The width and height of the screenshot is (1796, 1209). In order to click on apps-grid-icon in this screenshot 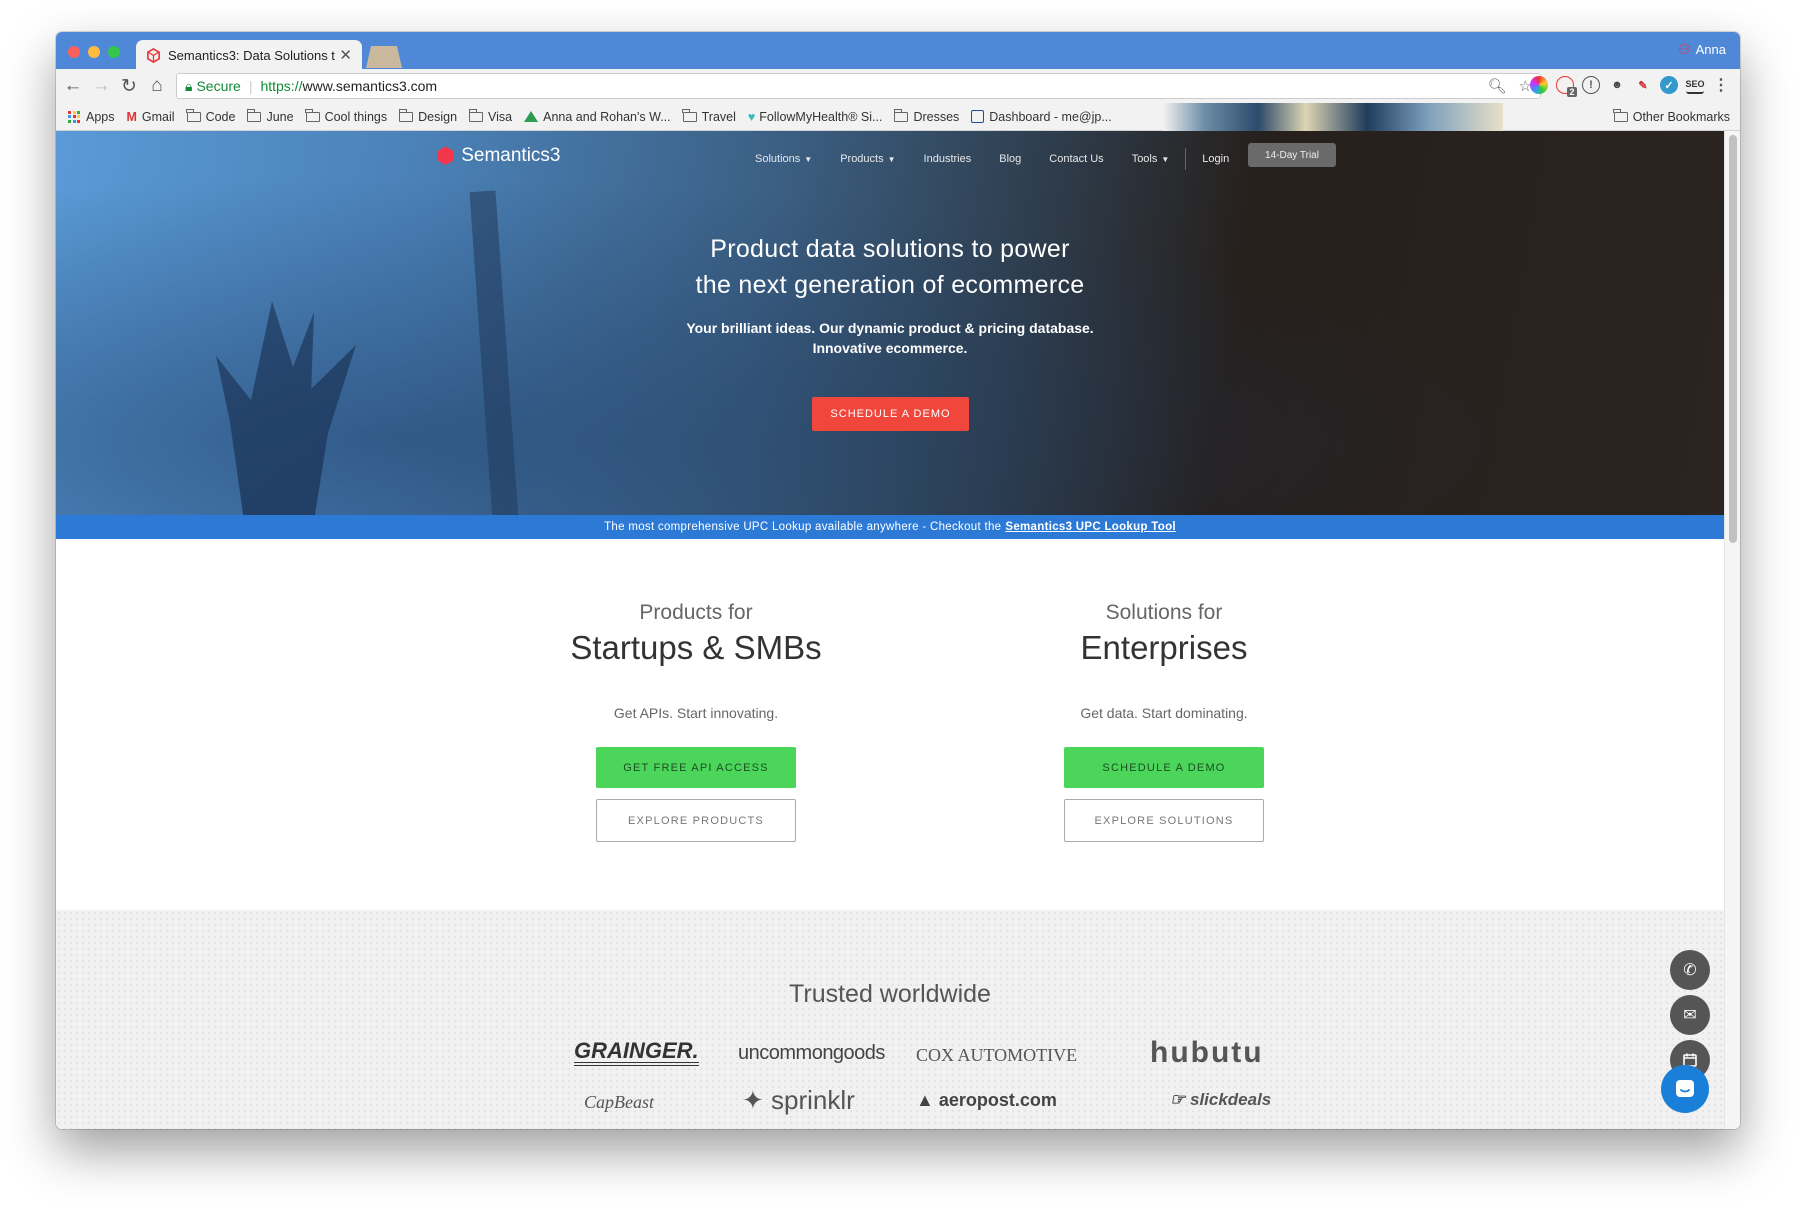, I will do `click(74, 116)`.